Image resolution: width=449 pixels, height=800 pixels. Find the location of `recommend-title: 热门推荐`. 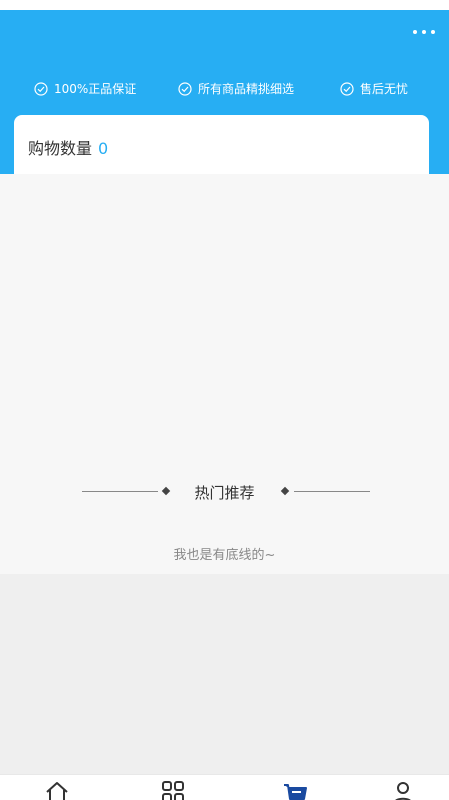

recommend-title: 热门推荐 is located at coordinates (224, 493).